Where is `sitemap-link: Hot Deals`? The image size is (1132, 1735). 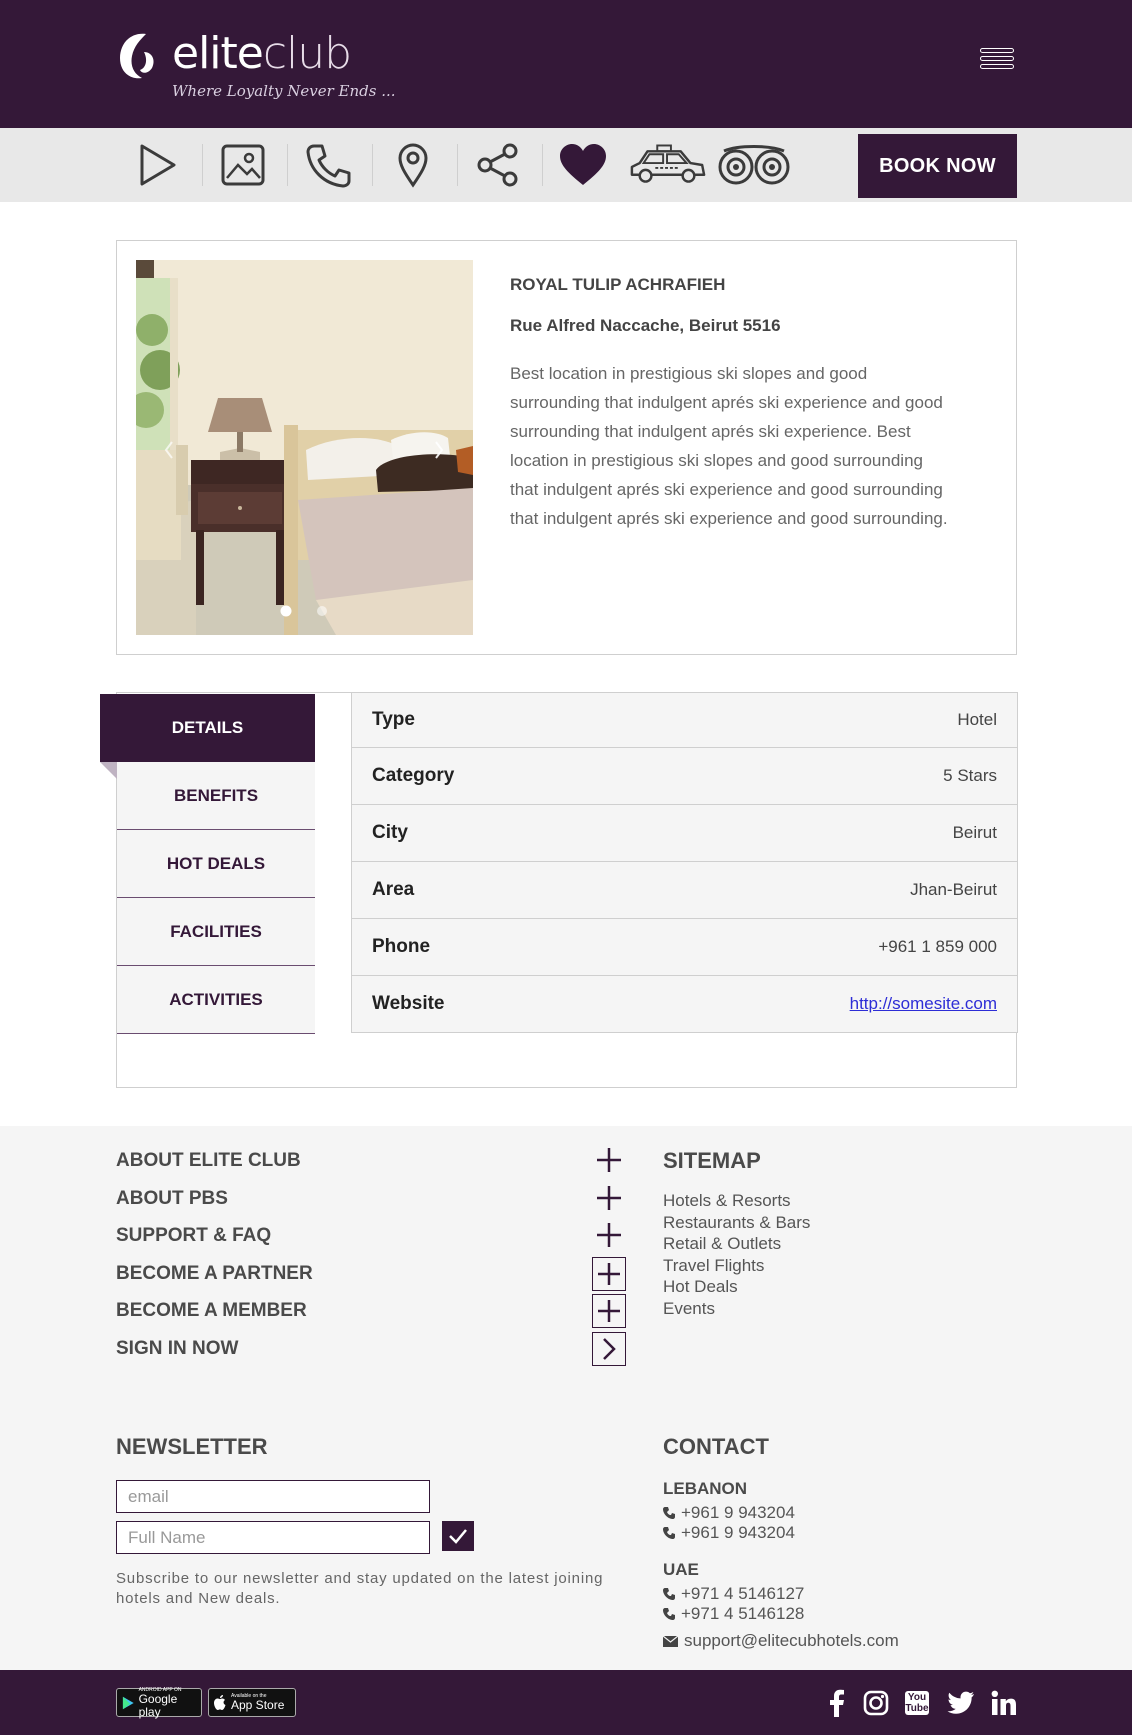
sitemap-link: Hot Deals is located at coordinates (736, 1287).